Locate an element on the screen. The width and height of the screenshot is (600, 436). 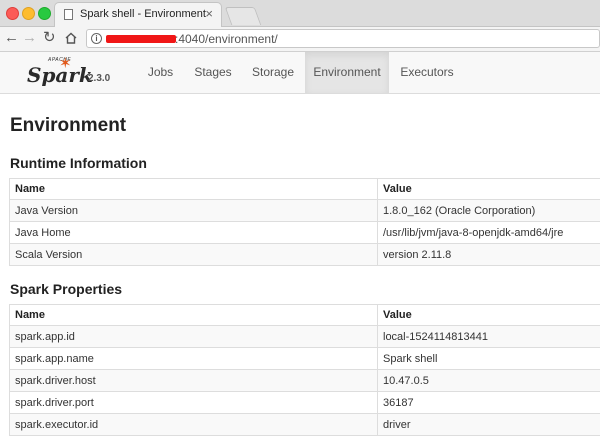
new-tab-button is located at coordinates (243, 16).